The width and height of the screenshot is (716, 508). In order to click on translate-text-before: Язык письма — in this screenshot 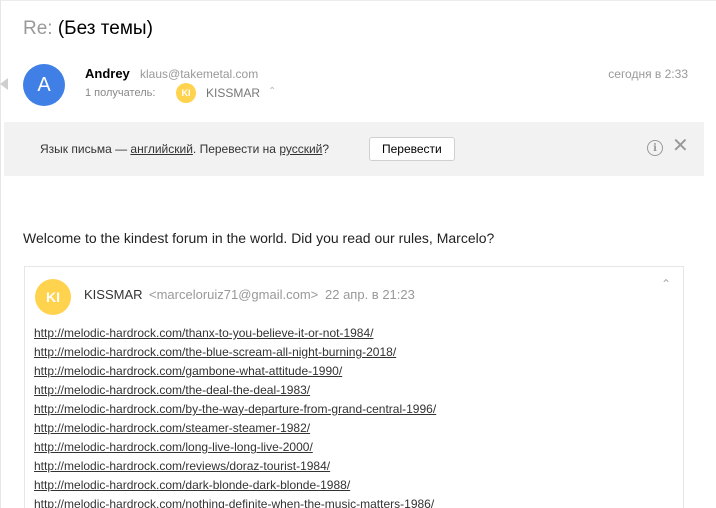, I will do `click(85, 149)`.